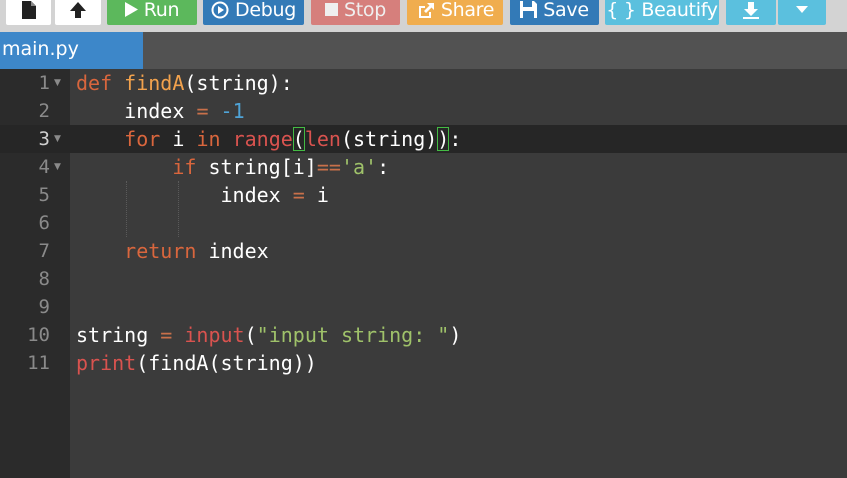 This screenshot has width=847, height=478. I want to click on debug-label: Debug, so click(265, 10).